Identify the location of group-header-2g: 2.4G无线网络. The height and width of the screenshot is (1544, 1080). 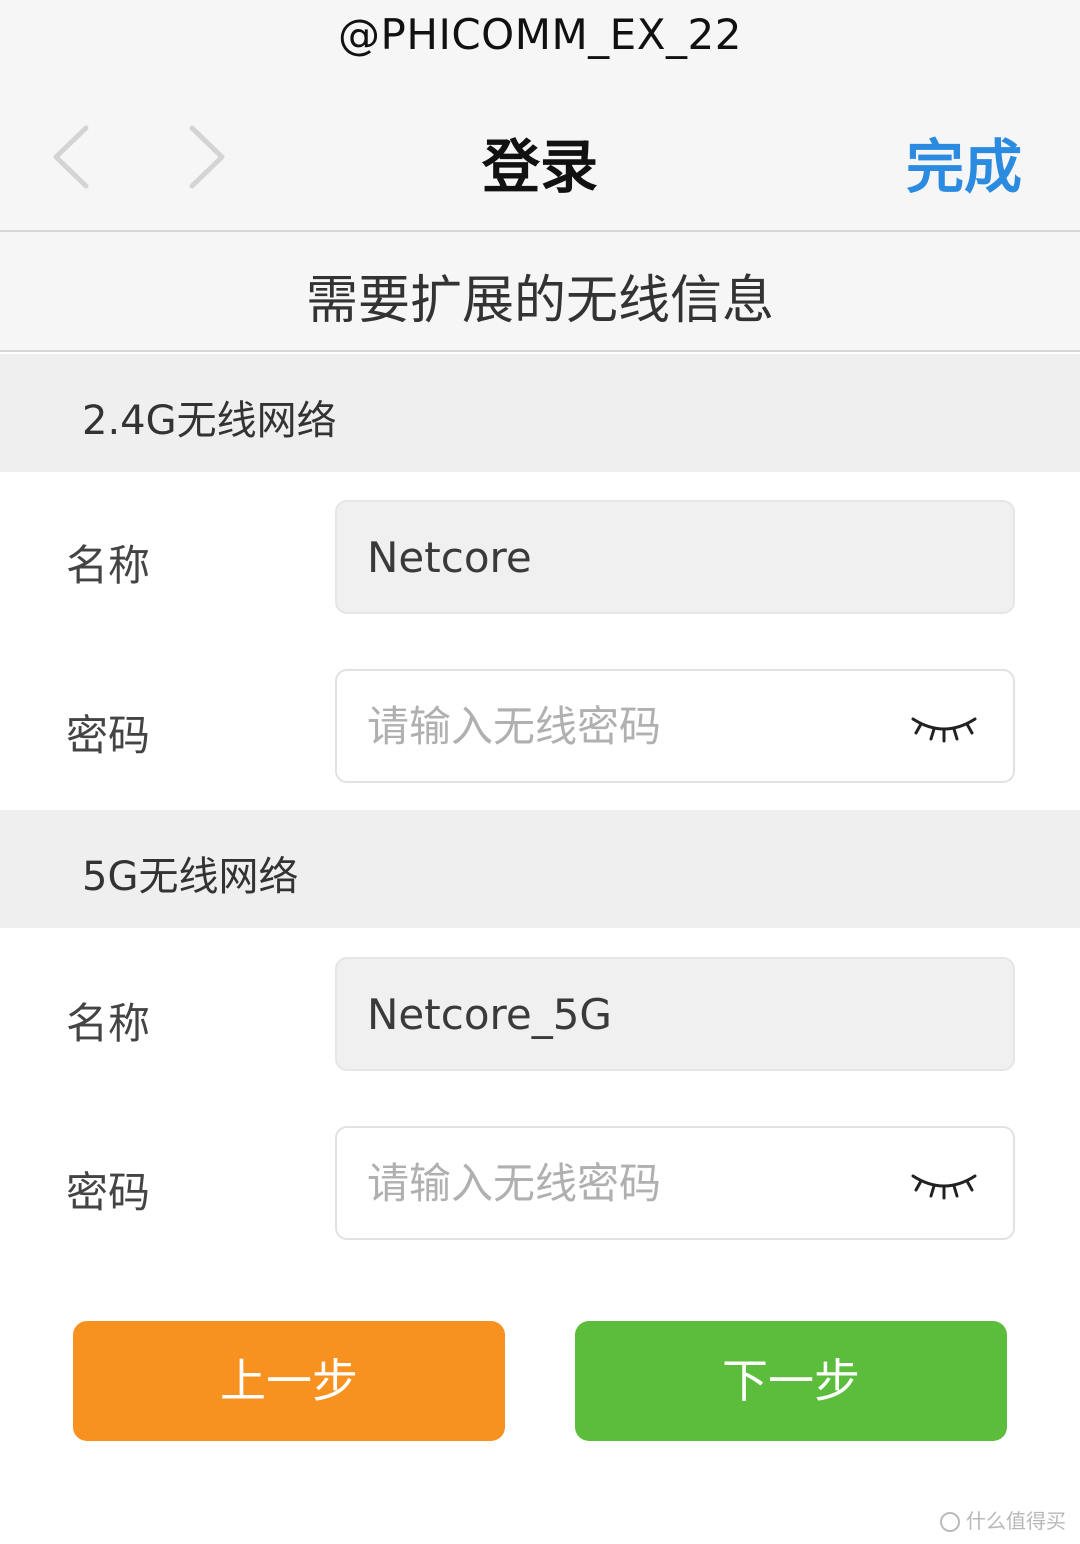
(540, 413).